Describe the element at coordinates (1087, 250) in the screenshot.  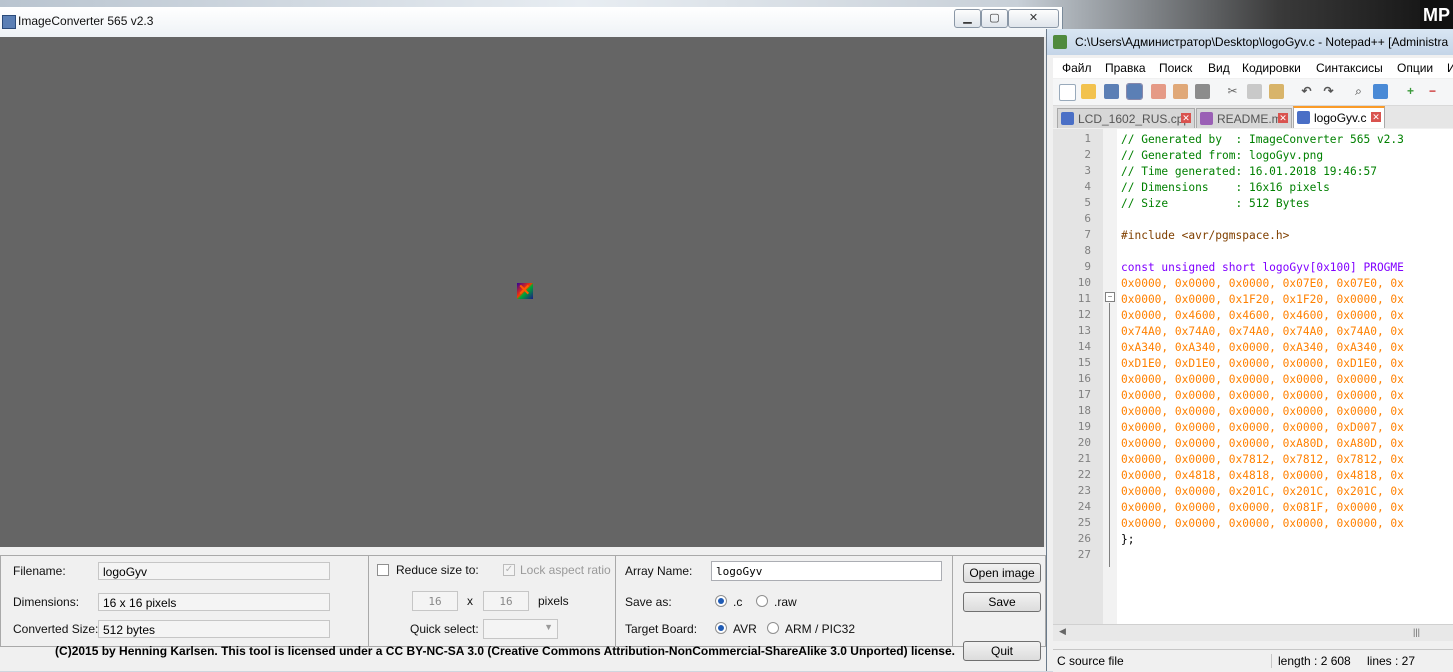
I see `line-number: 8` at that location.